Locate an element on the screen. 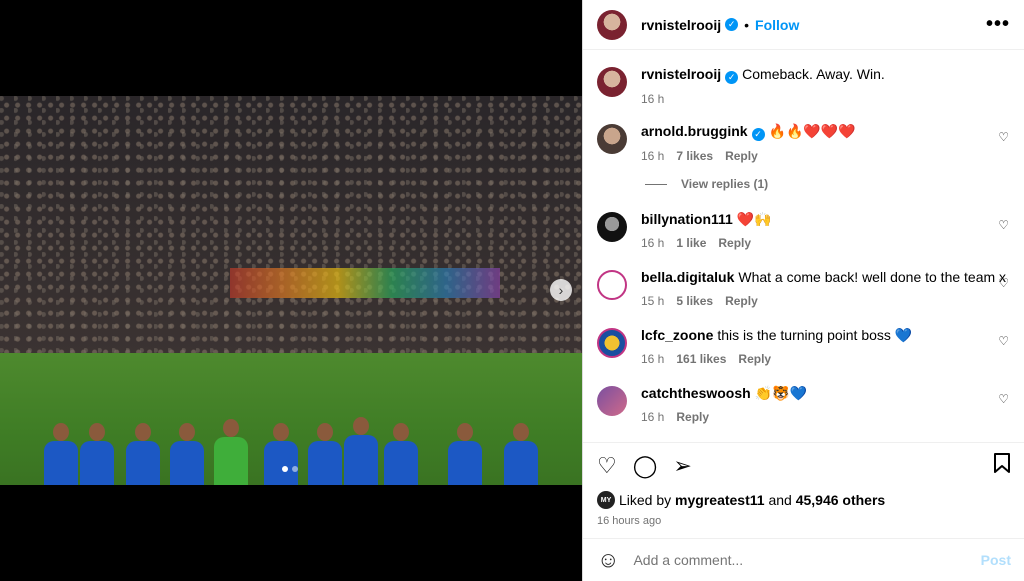 The image size is (1024, 581). comment-time: 15 h is located at coordinates (653, 301).